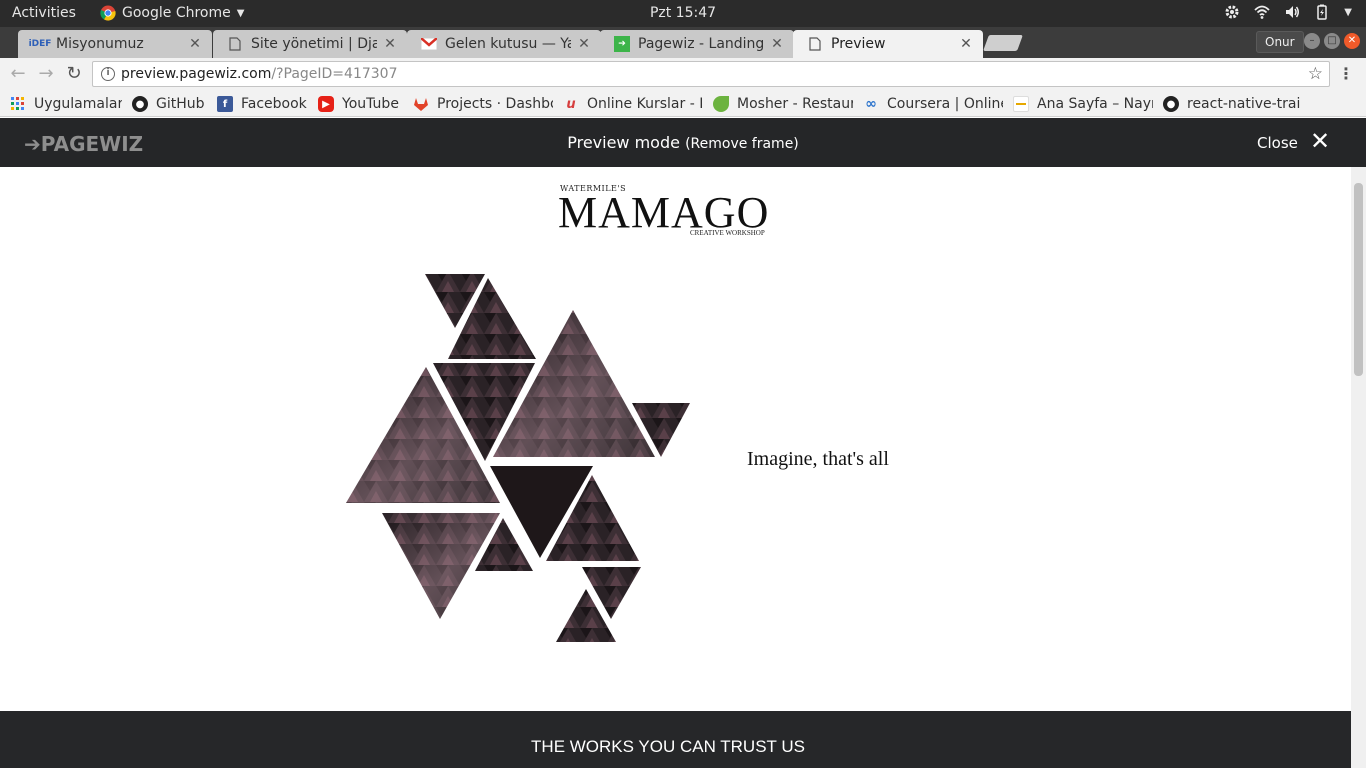  I want to click on coursera-icon: ∞, so click(871, 104).